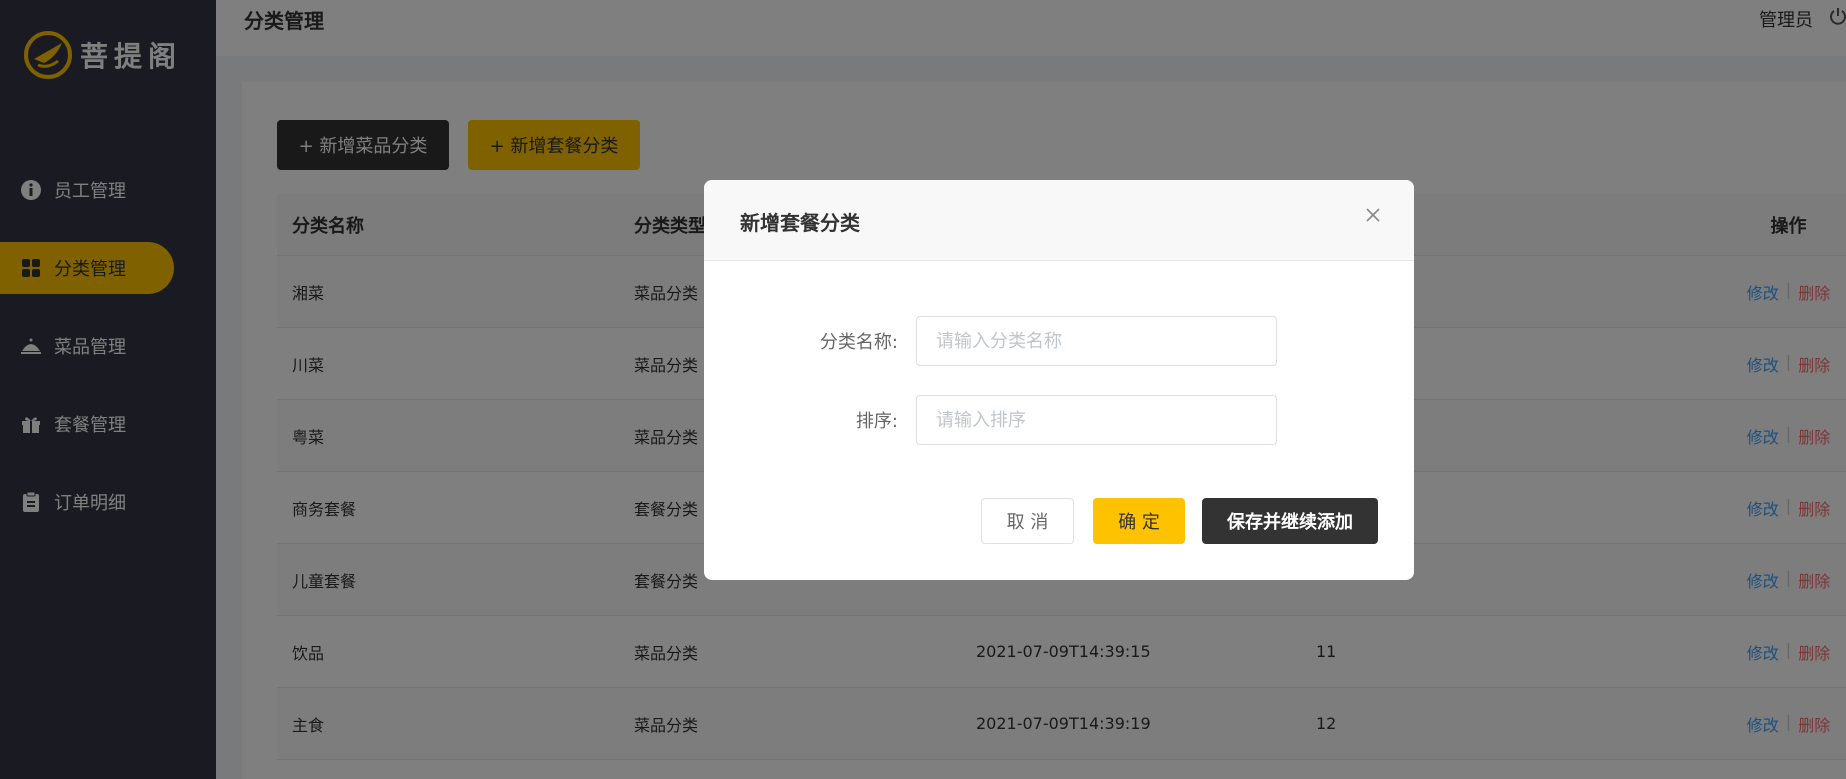 Image resolution: width=1846 pixels, height=779 pixels. Describe the element at coordinates (800, 223) in the screenshot. I see `dialog-title: 新增套餐分类` at that location.